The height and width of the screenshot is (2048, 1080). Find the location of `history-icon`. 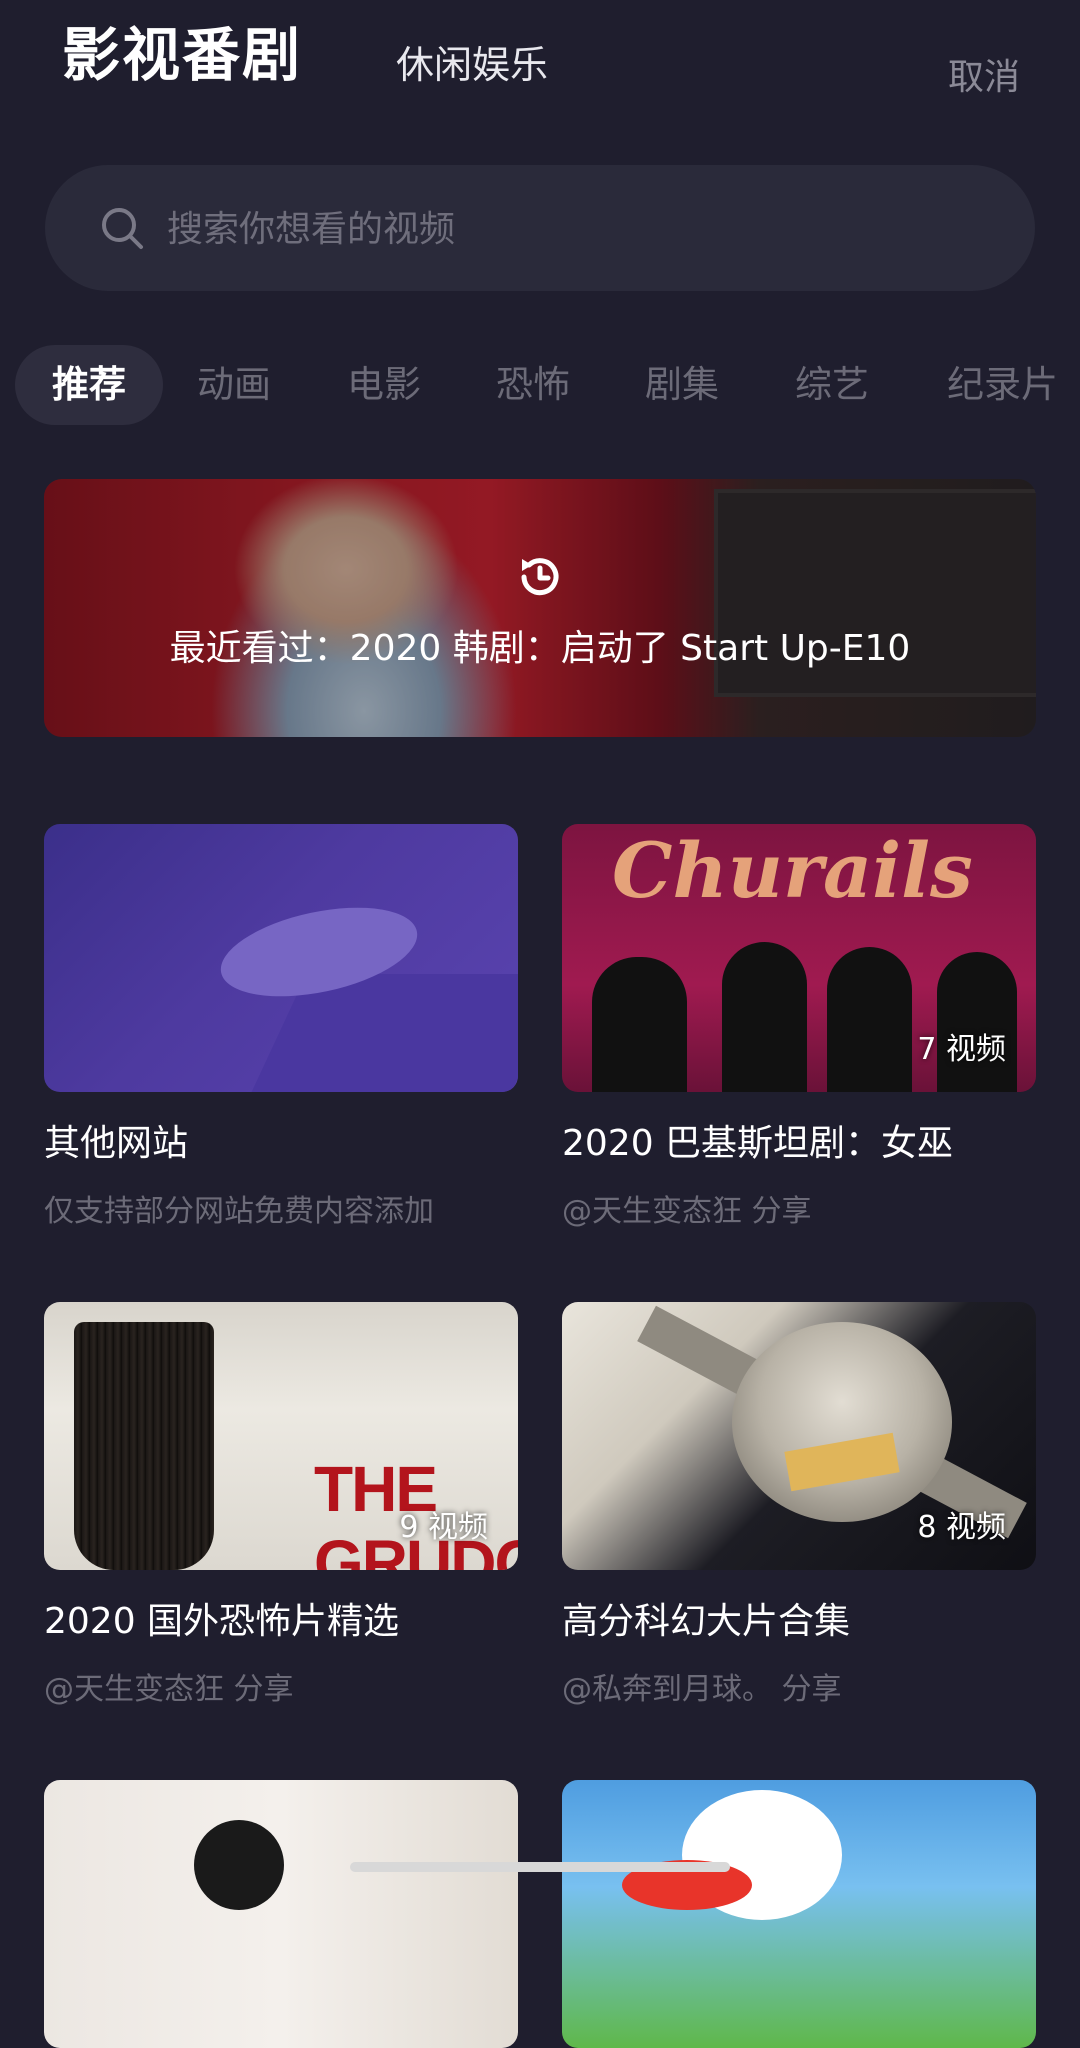

history-icon is located at coordinates (540, 577).